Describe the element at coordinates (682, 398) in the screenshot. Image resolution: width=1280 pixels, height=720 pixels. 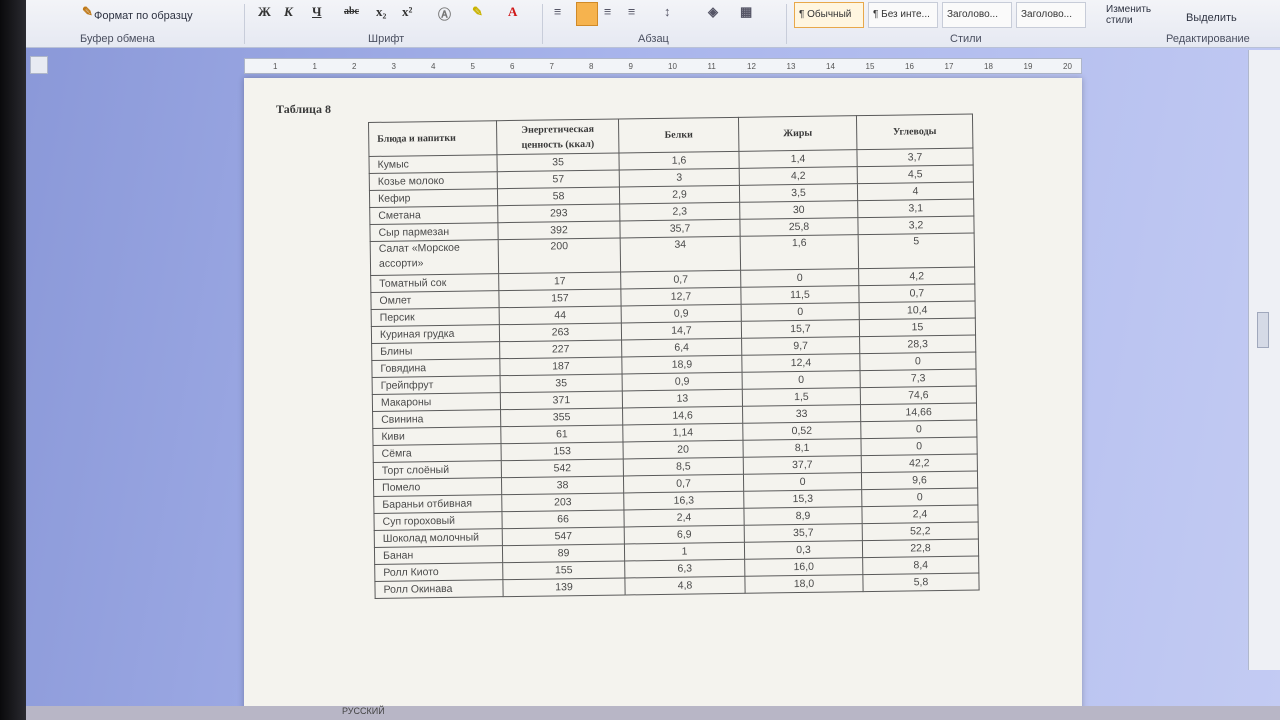
I see `cell-proteins: 13` at that location.